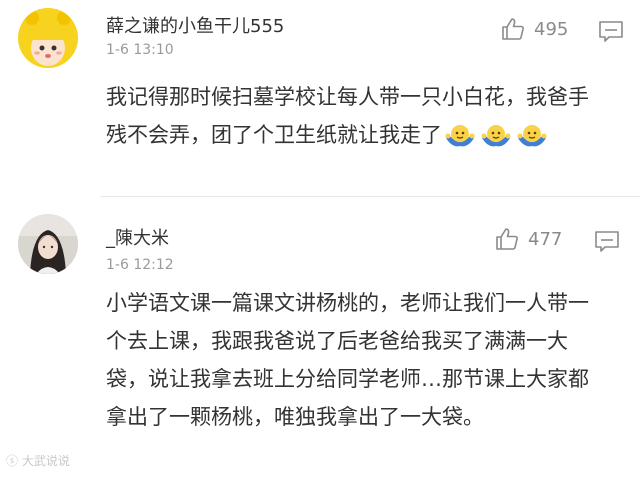 The width and height of the screenshot is (640, 477). I want to click on like-count: 495, so click(551, 29).